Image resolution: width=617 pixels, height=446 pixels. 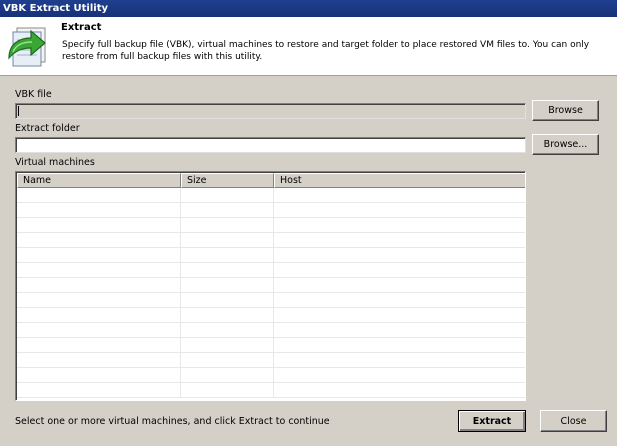 I want to click on list-header: Name Size Host, so click(x=271, y=180).